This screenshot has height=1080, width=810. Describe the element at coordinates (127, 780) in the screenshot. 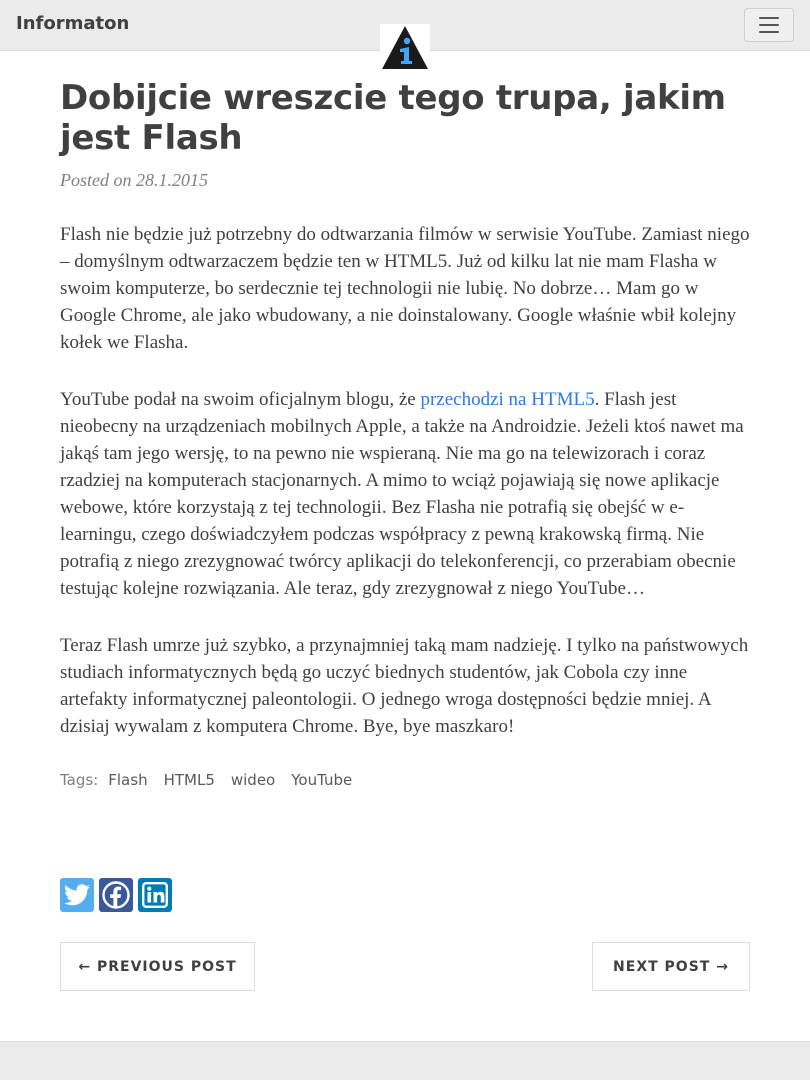

I see `tag-flash: Flash` at that location.